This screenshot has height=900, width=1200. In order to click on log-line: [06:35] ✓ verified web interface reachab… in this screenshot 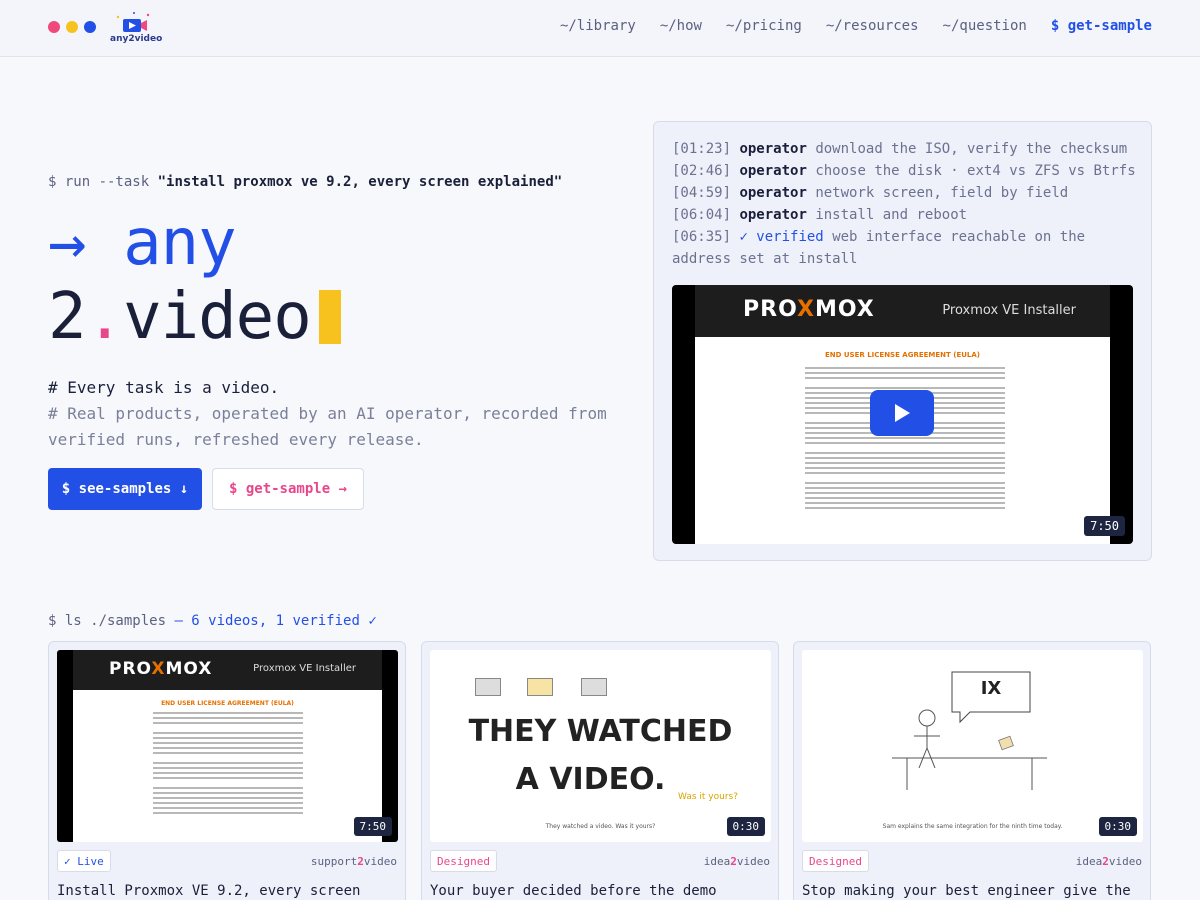, I will do `click(904, 248)`.